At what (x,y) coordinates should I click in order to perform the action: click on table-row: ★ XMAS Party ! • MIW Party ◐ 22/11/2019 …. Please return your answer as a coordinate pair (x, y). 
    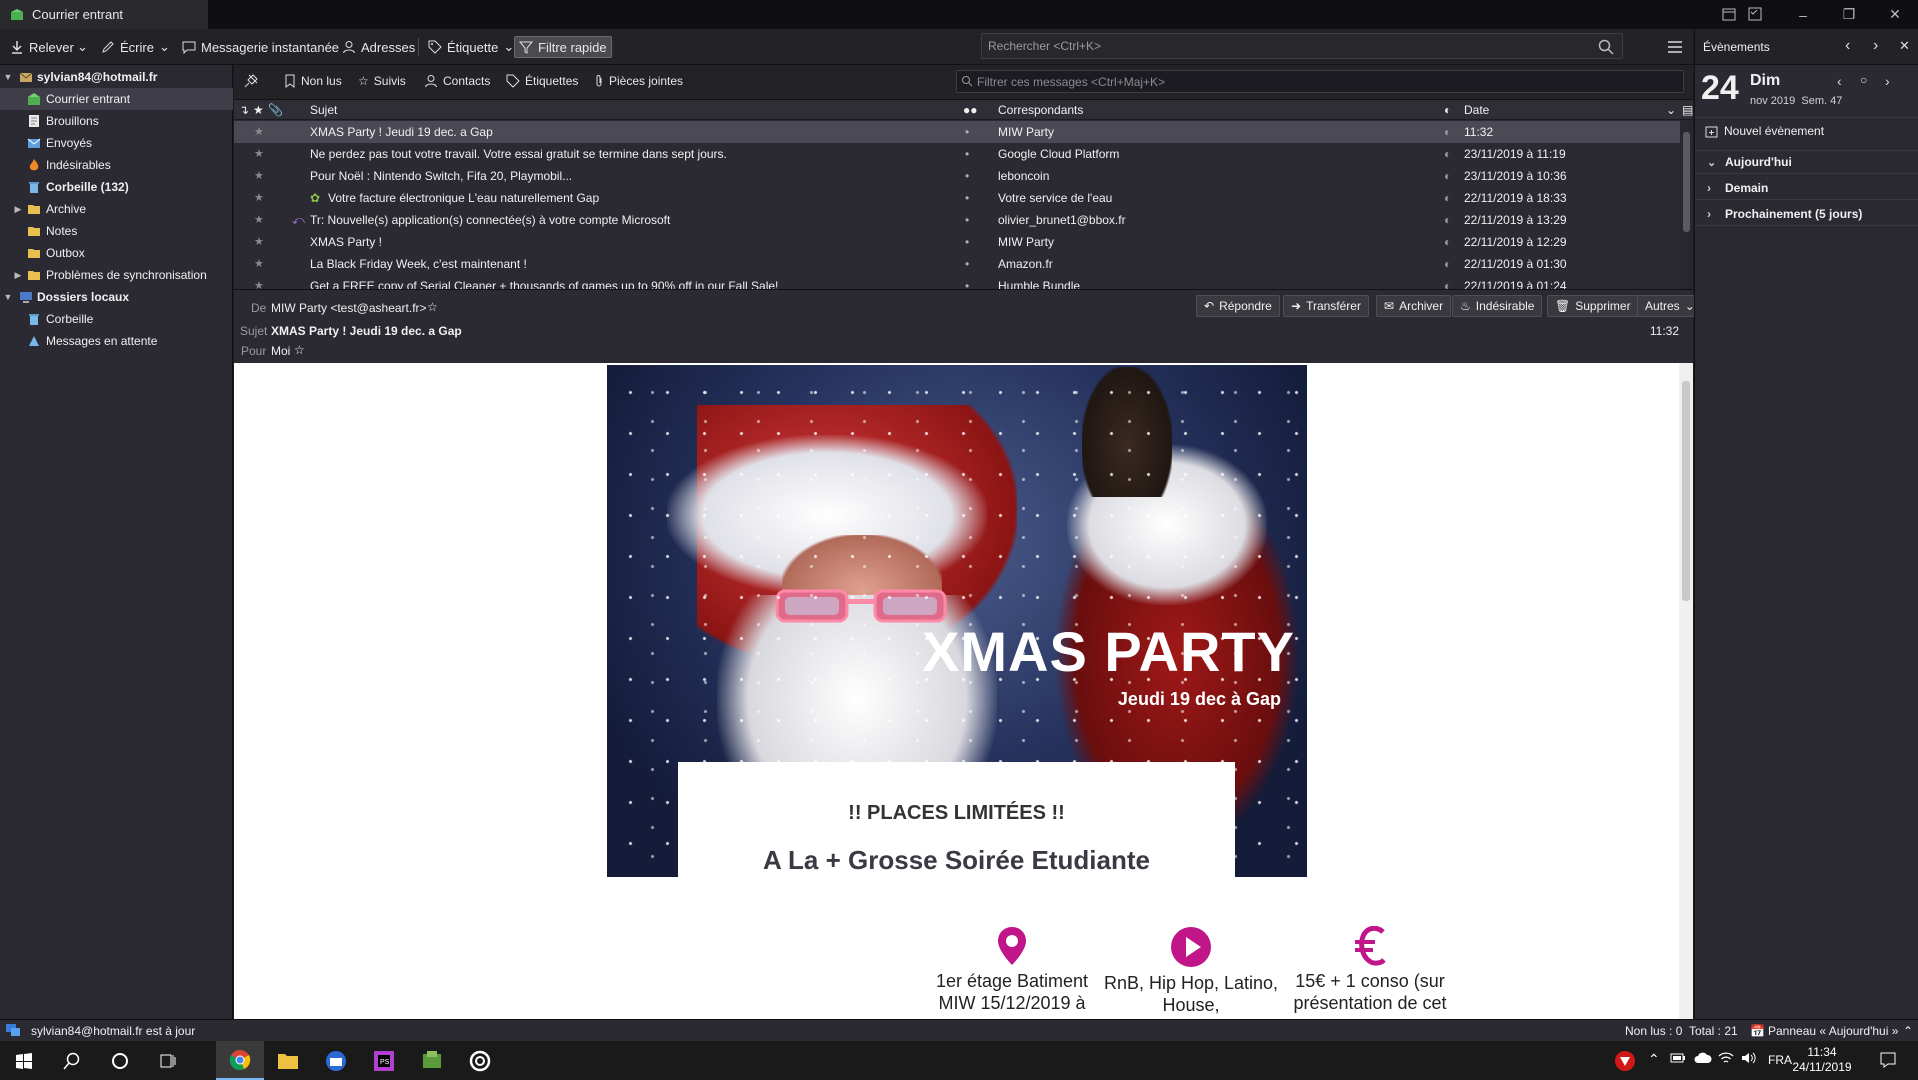
    Looking at the image, I should click on (957, 242).